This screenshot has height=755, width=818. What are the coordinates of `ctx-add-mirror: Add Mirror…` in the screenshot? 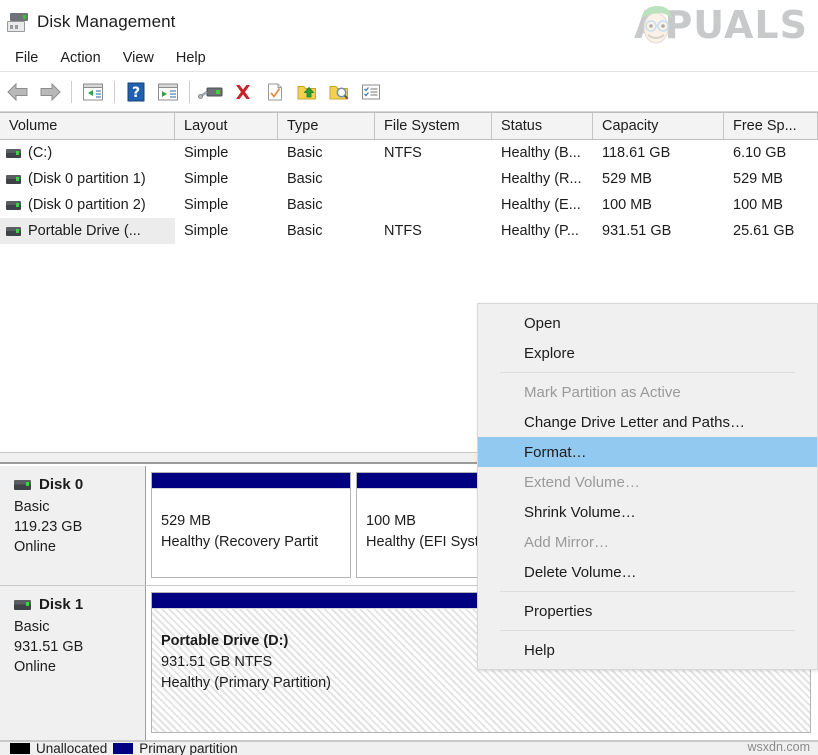 It's located at (567, 542).